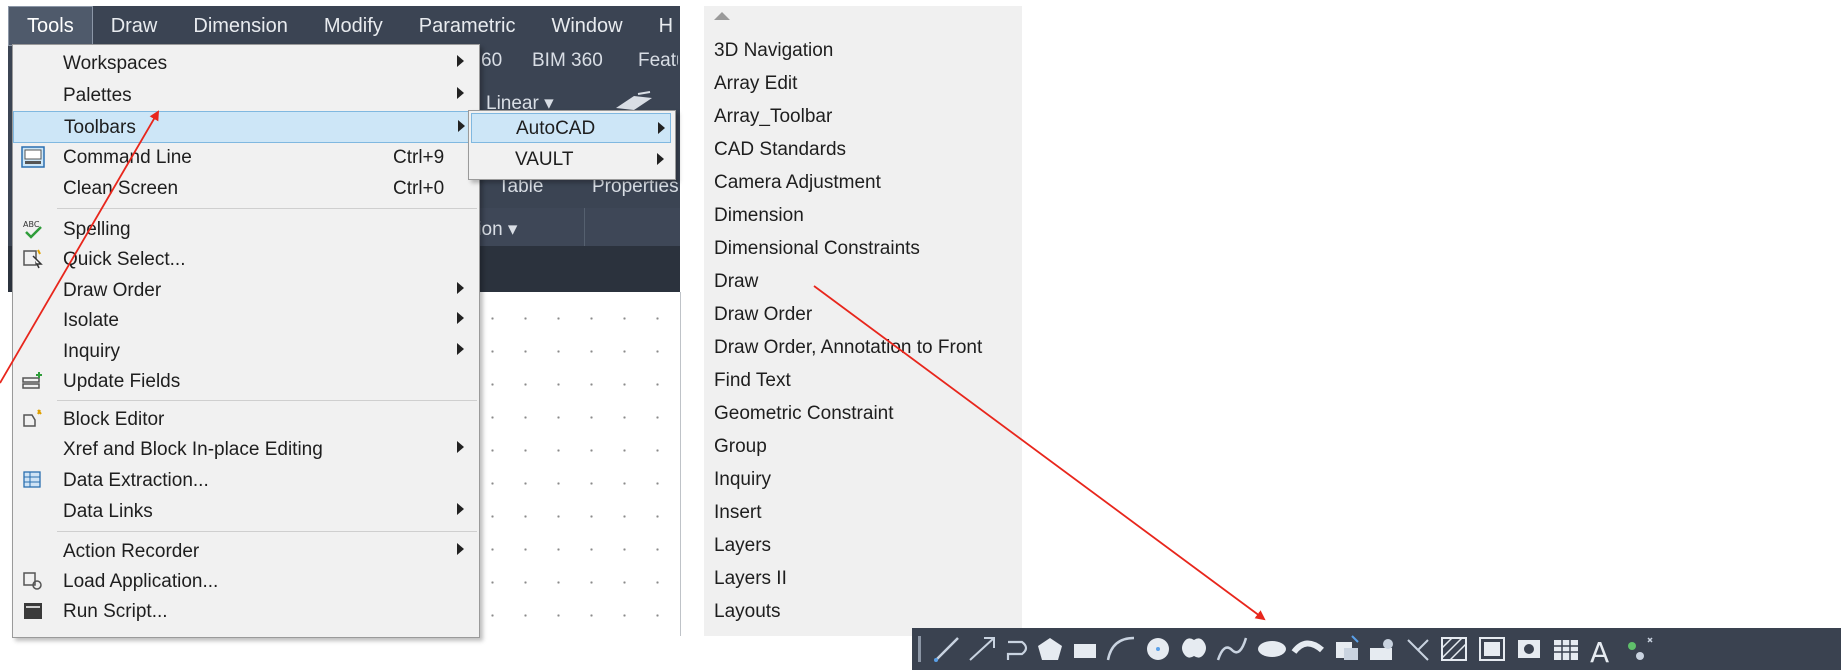 This screenshot has height=670, width=1841. What do you see at coordinates (240, 26) in the screenshot?
I see `menu-dimension: Dimension` at bounding box center [240, 26].